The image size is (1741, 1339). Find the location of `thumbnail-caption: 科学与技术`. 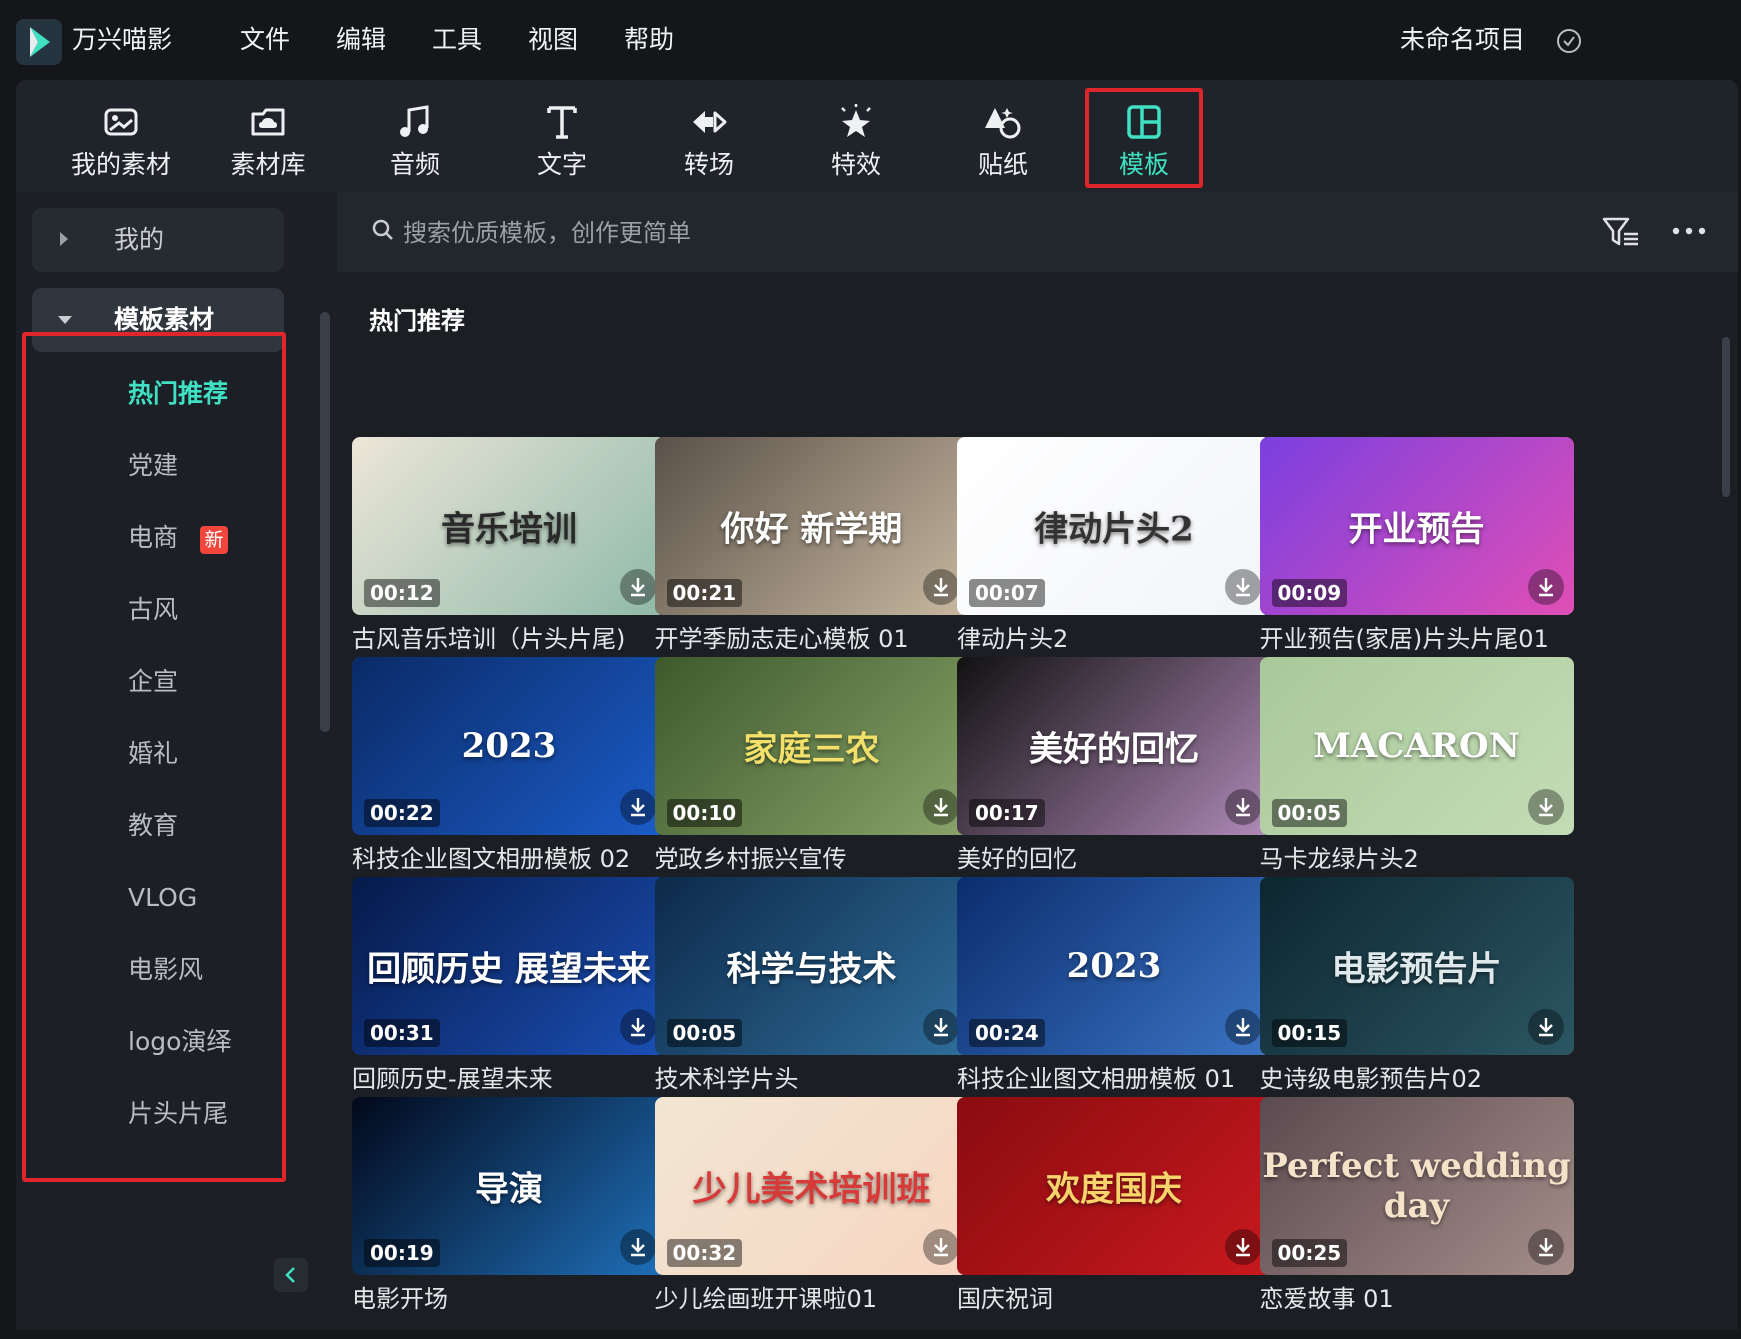

thumbnail-caption: 科学与技术 is located at coordinates (811, 969).